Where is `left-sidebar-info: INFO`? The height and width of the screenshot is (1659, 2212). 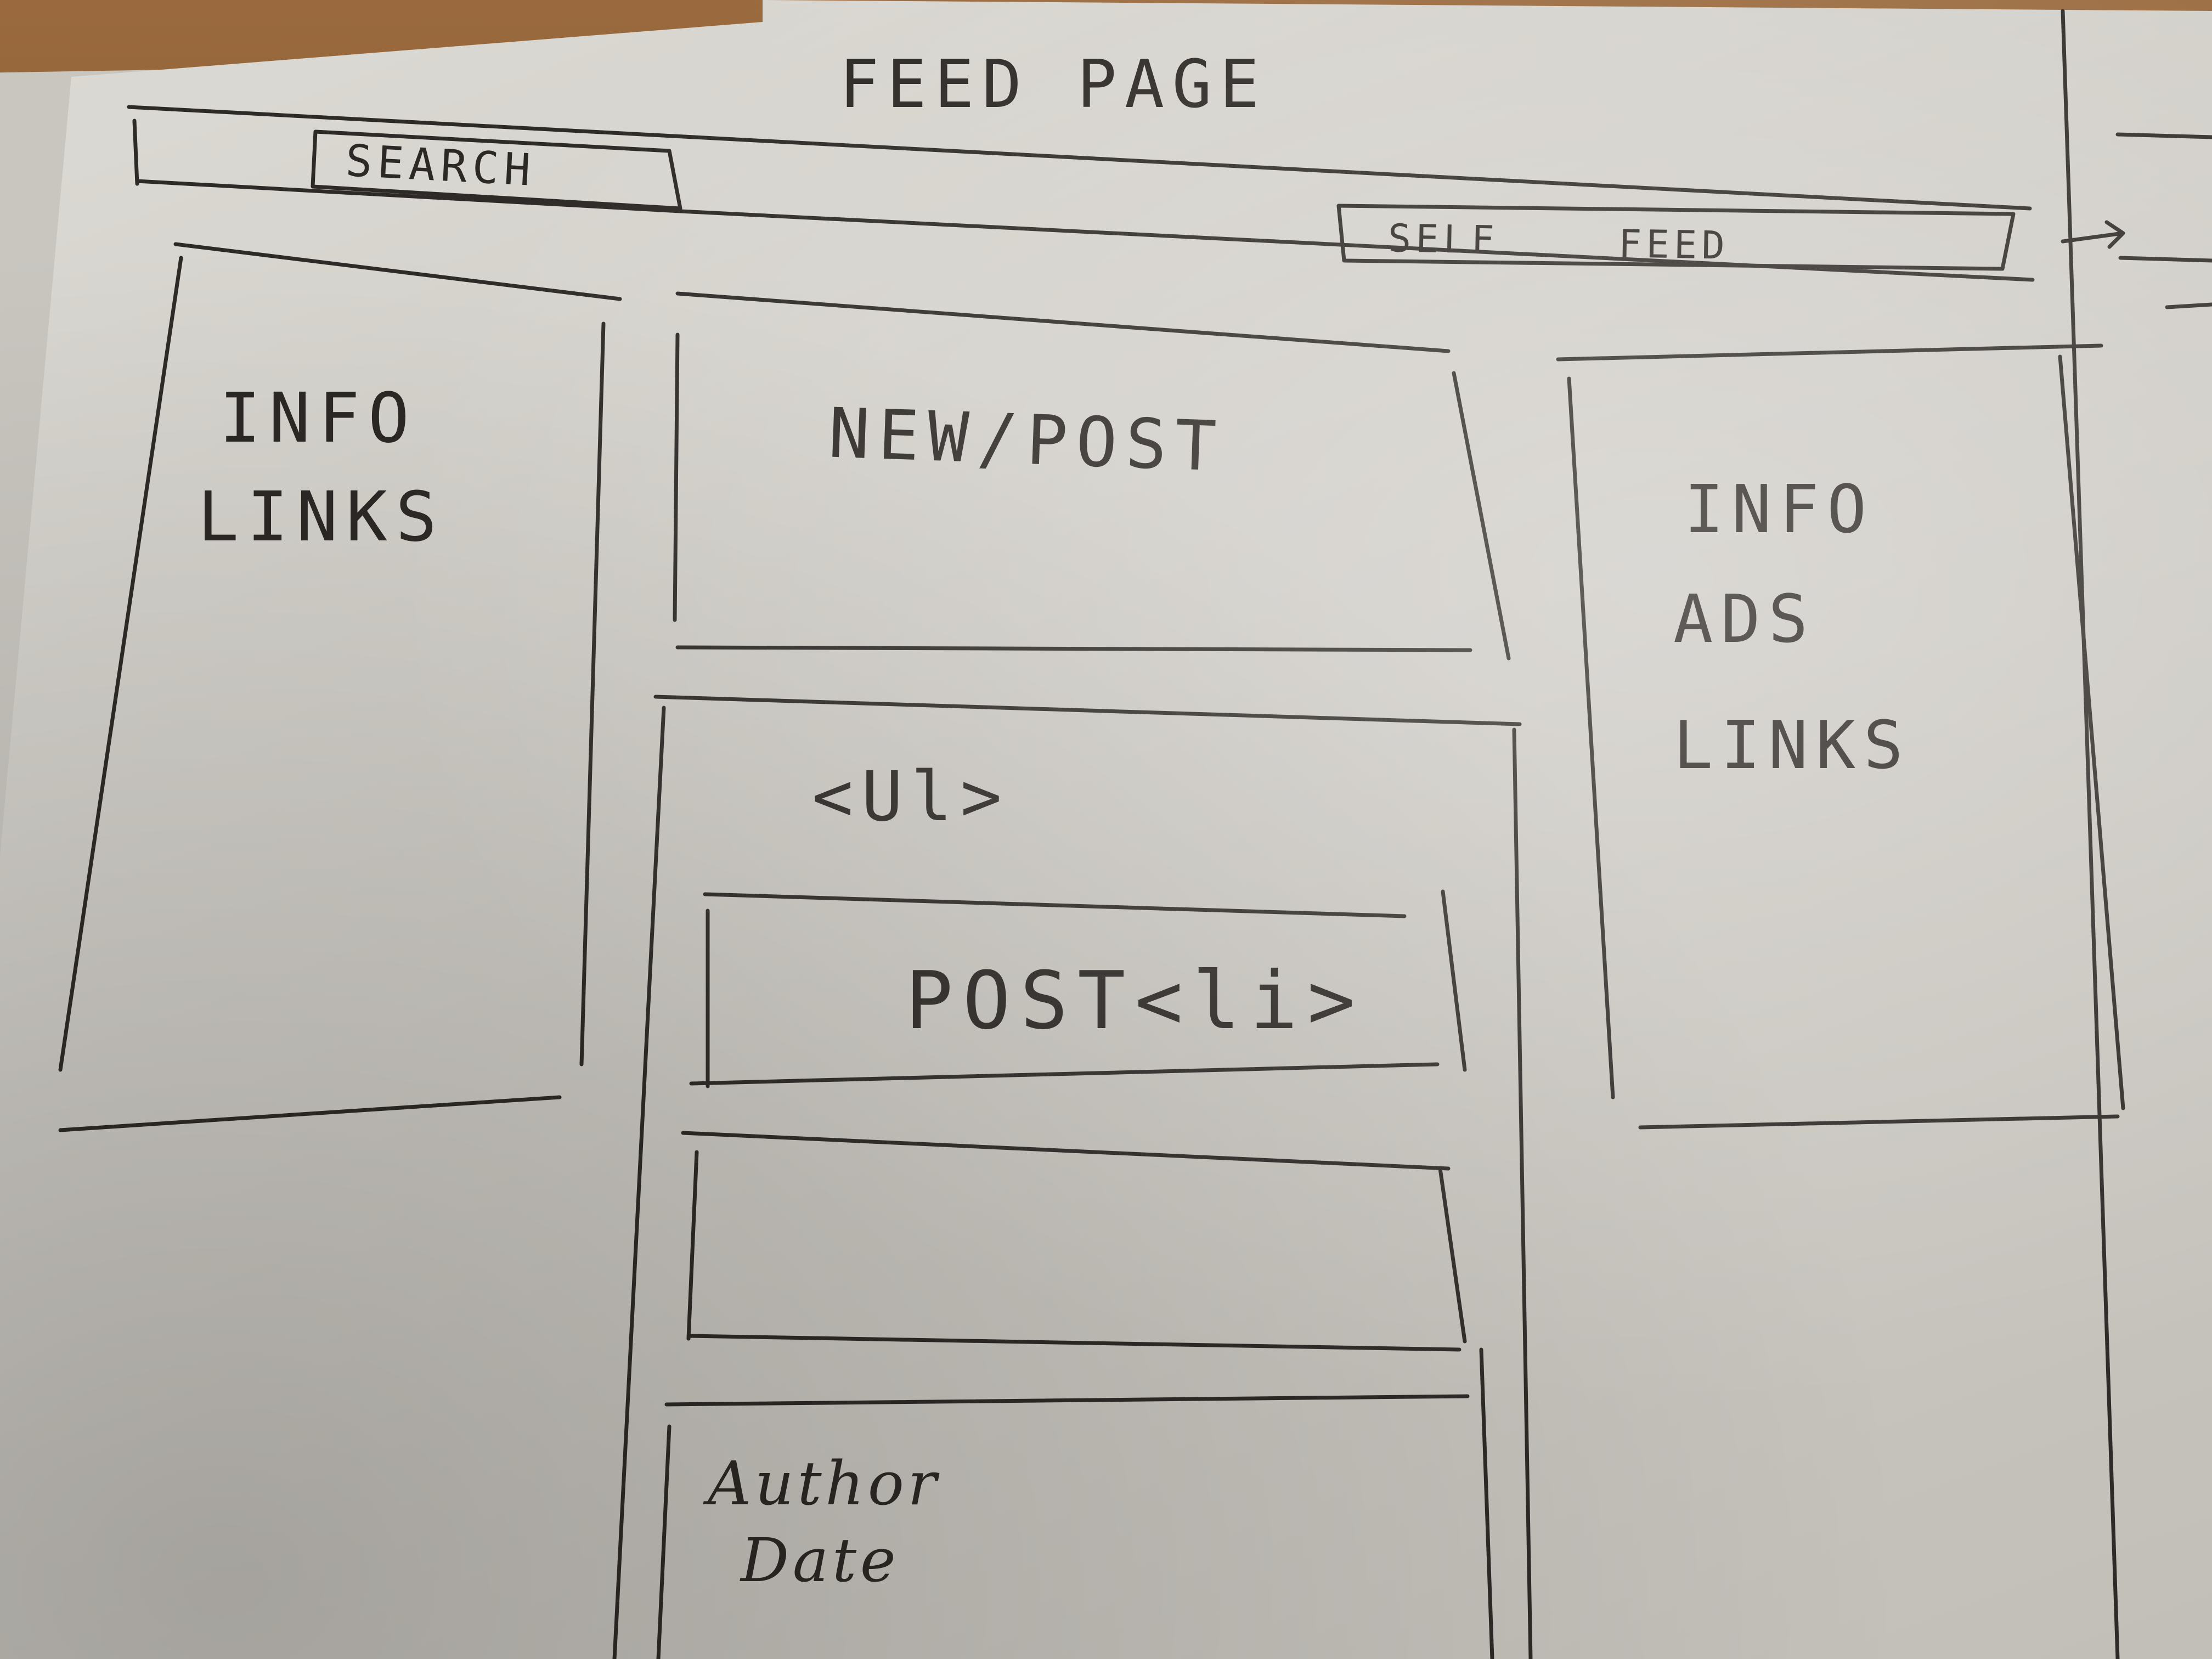 left-sidebar-info: INFO is located at coordinates (319, 418).